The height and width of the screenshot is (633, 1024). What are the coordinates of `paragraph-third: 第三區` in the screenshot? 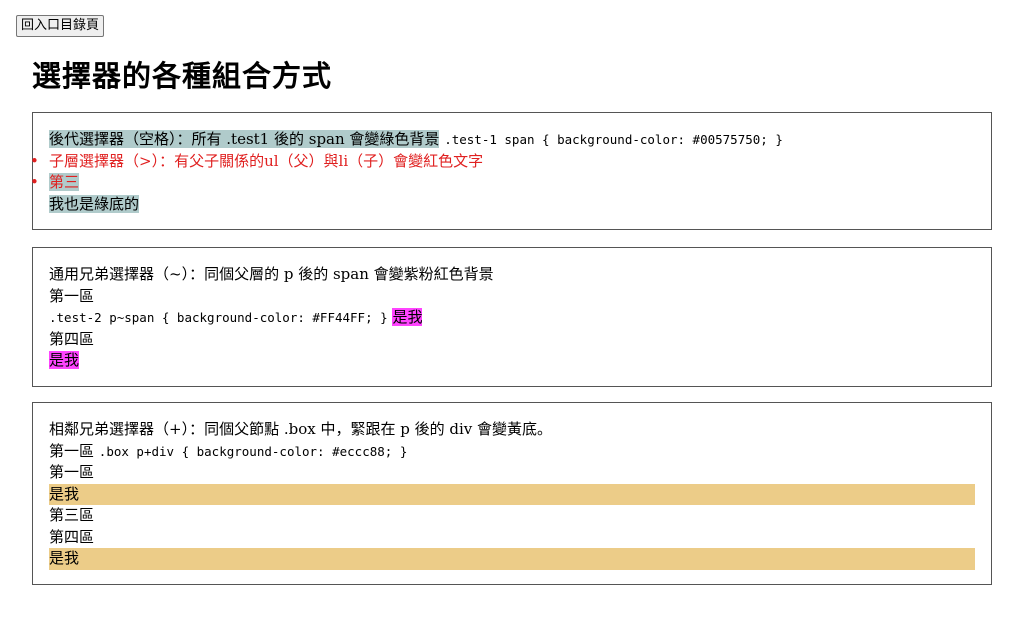 It's located at (72, 515).